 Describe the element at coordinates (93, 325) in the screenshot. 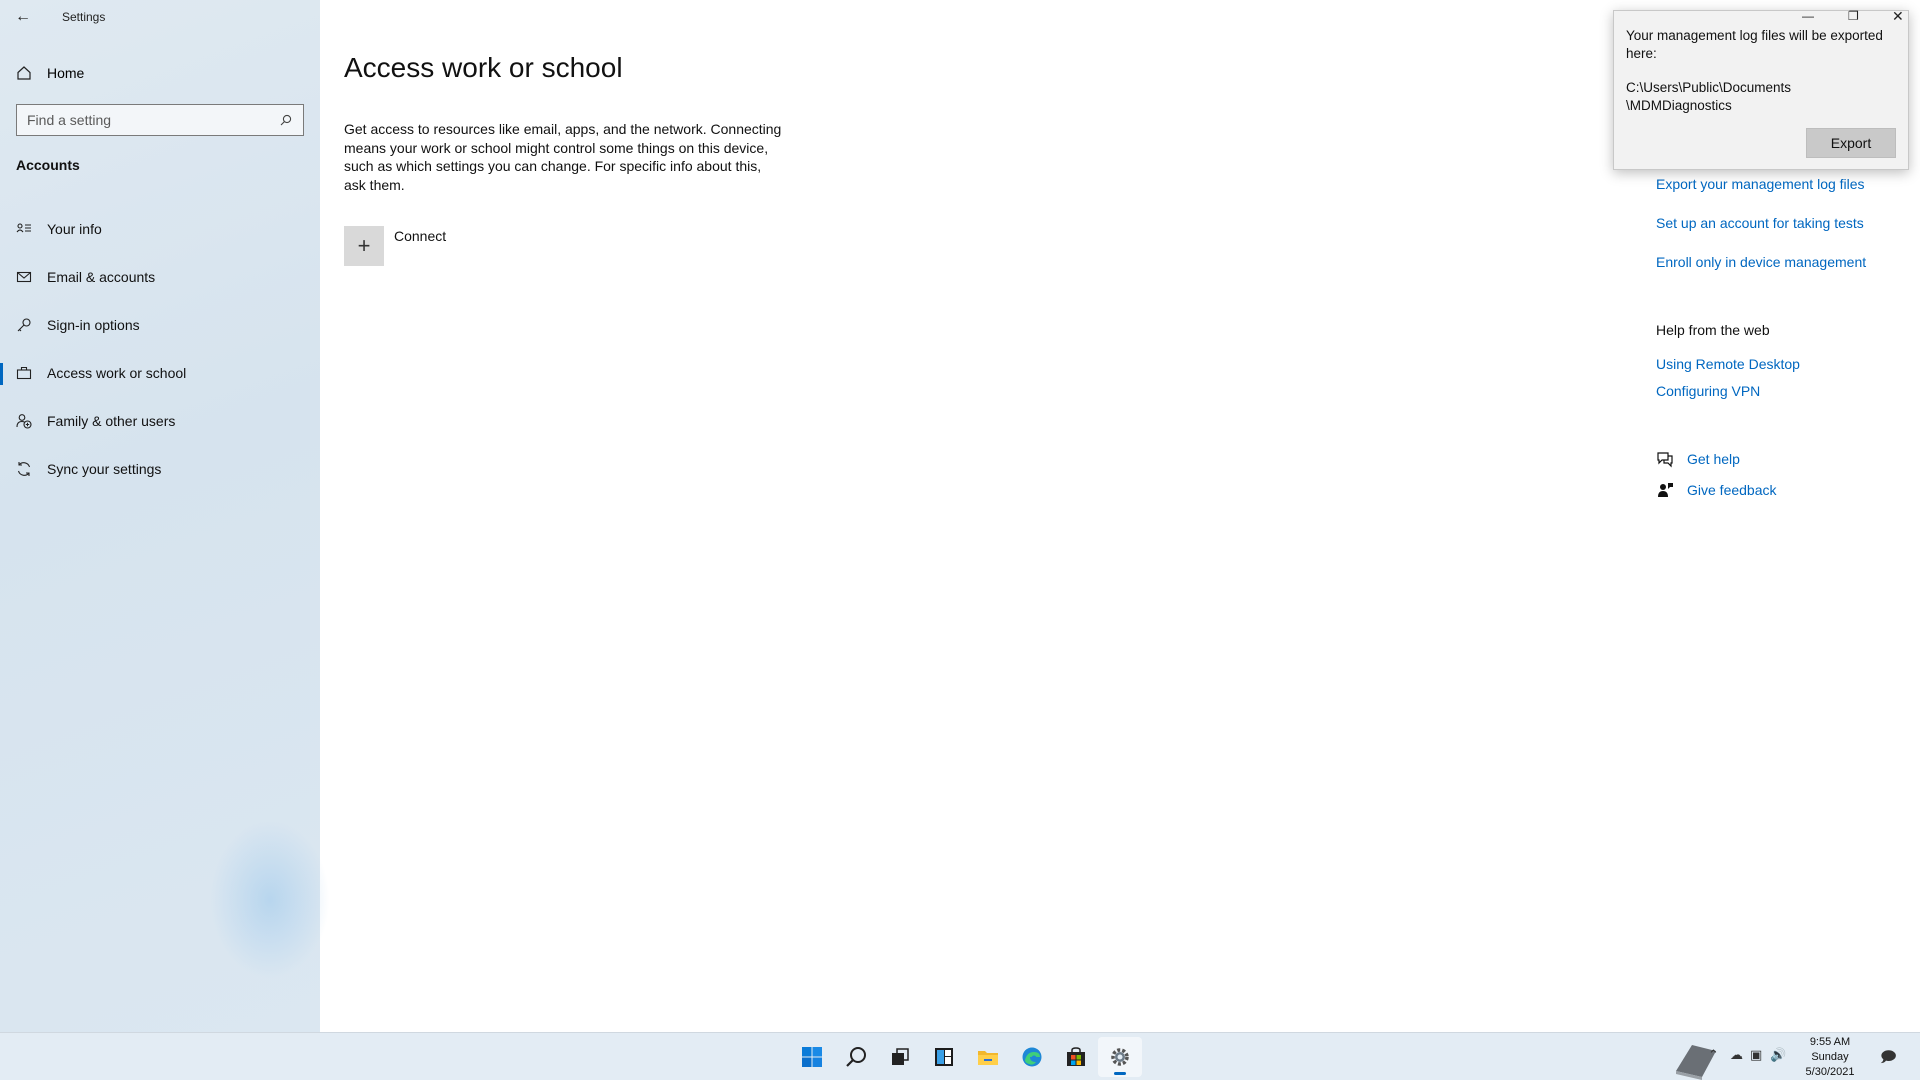

I see `nav-item-label: Sign-in options` at that location.